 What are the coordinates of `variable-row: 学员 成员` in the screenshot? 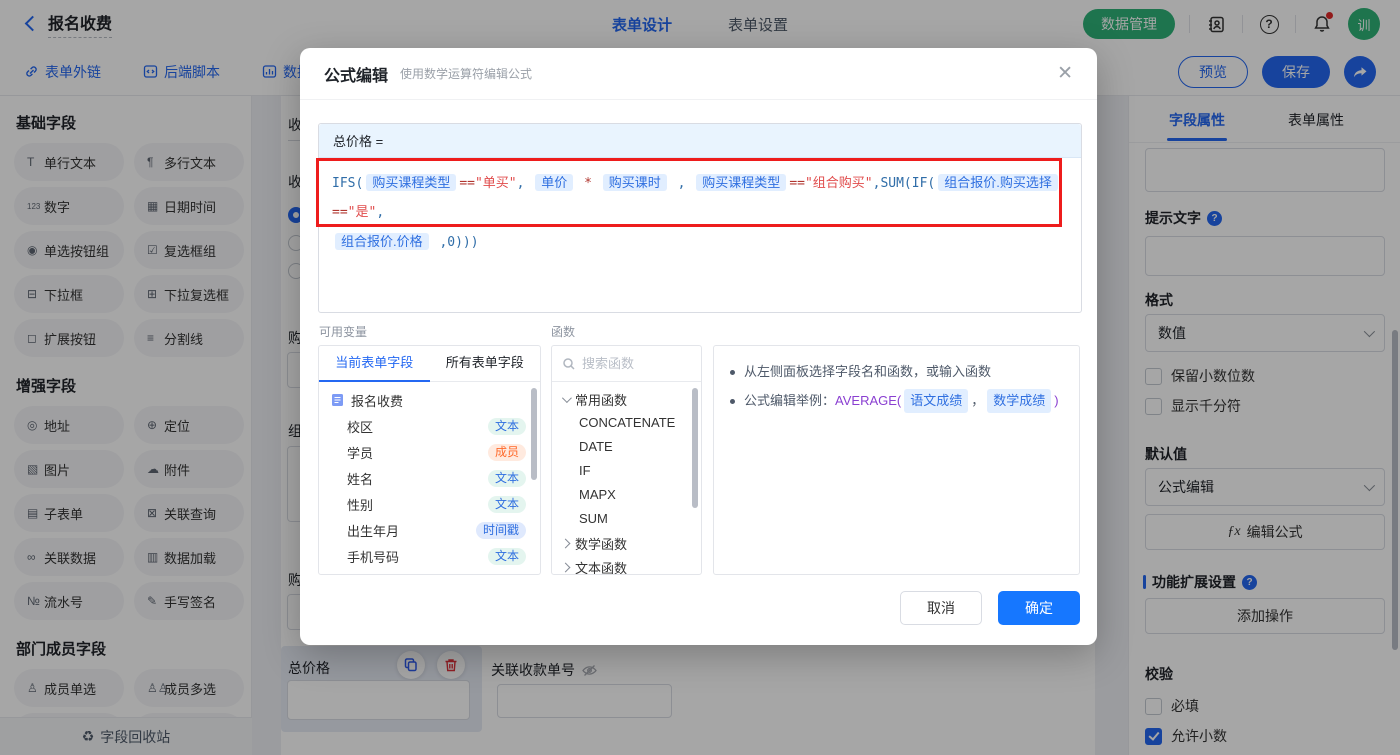 It's located at (429, 452).